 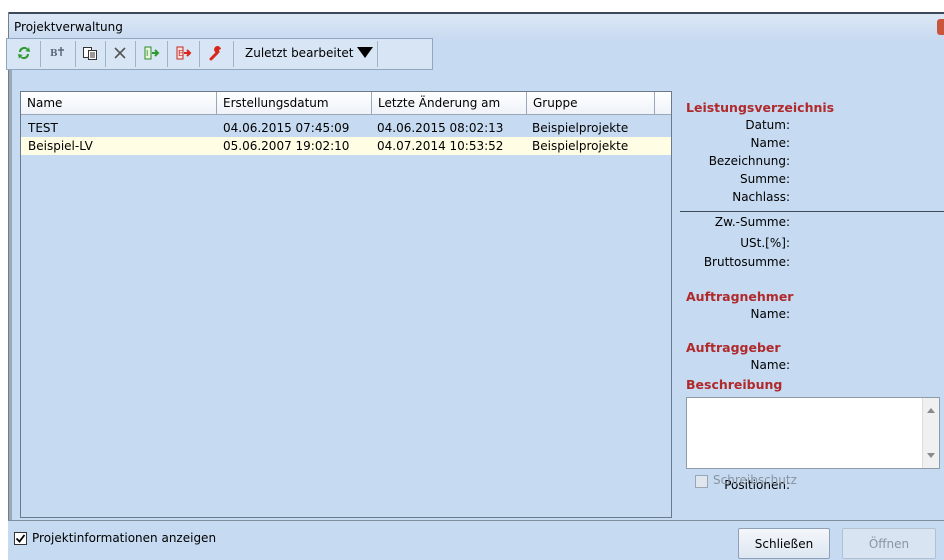 What do you see at coordinates (440, 128) in the screenshot?
I see `cell-modified: 04.06.2015 08:02:13` at bounding box center [440, 128].